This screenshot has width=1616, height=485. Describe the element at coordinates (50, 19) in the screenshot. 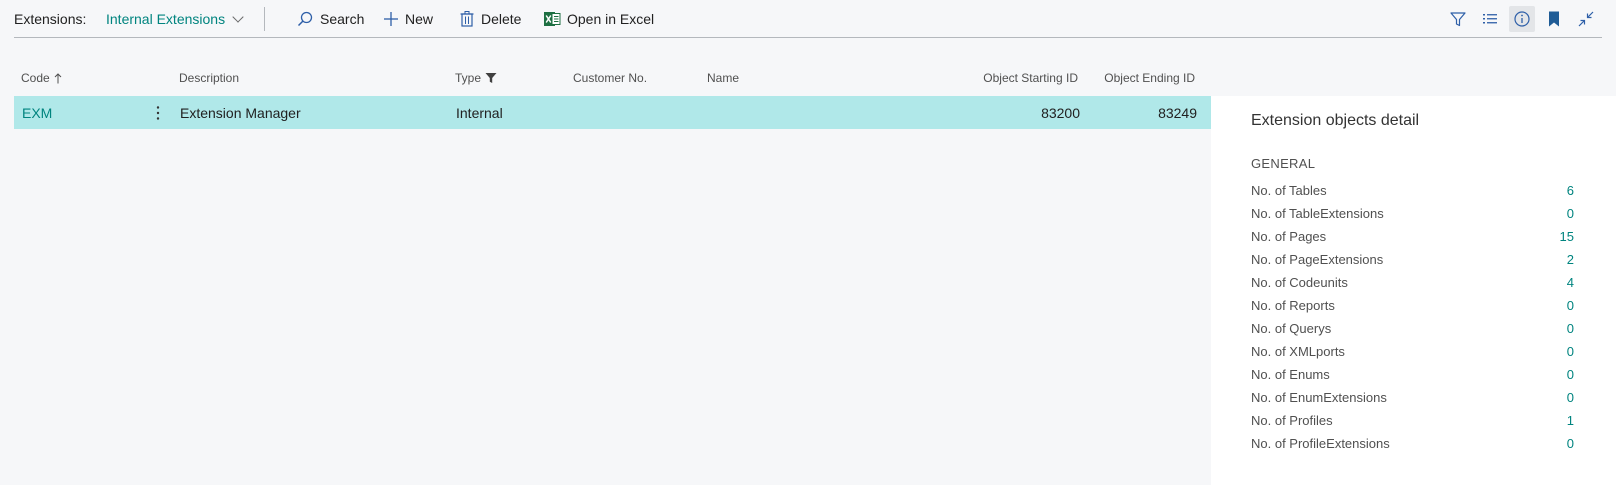

I see `page-title: Extensions:` at that location.